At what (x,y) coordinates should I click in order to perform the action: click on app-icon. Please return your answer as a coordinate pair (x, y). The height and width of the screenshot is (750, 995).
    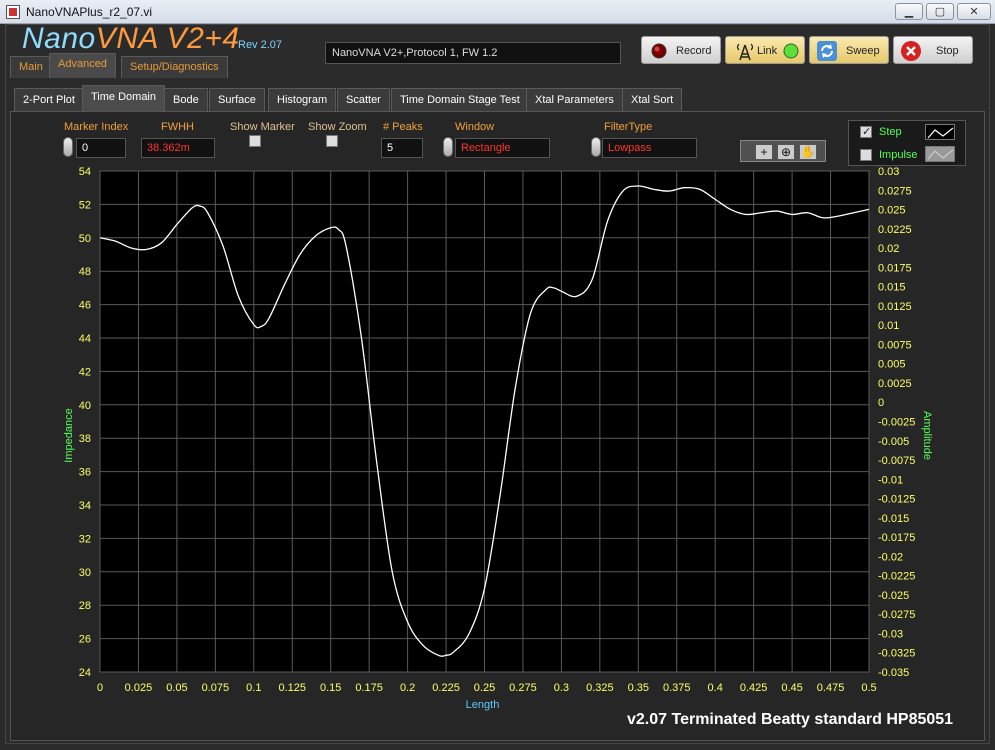
    Looking at the image, I should click on (13, 12).